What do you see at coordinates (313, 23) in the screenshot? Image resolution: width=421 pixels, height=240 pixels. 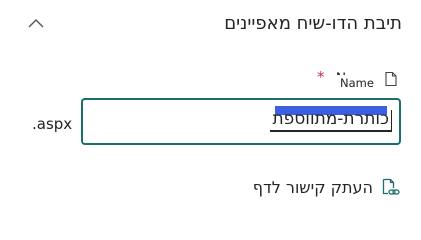 I see `page-title: תיבת הדו-שיח מאפיינים` at bounding box center [313, 23].